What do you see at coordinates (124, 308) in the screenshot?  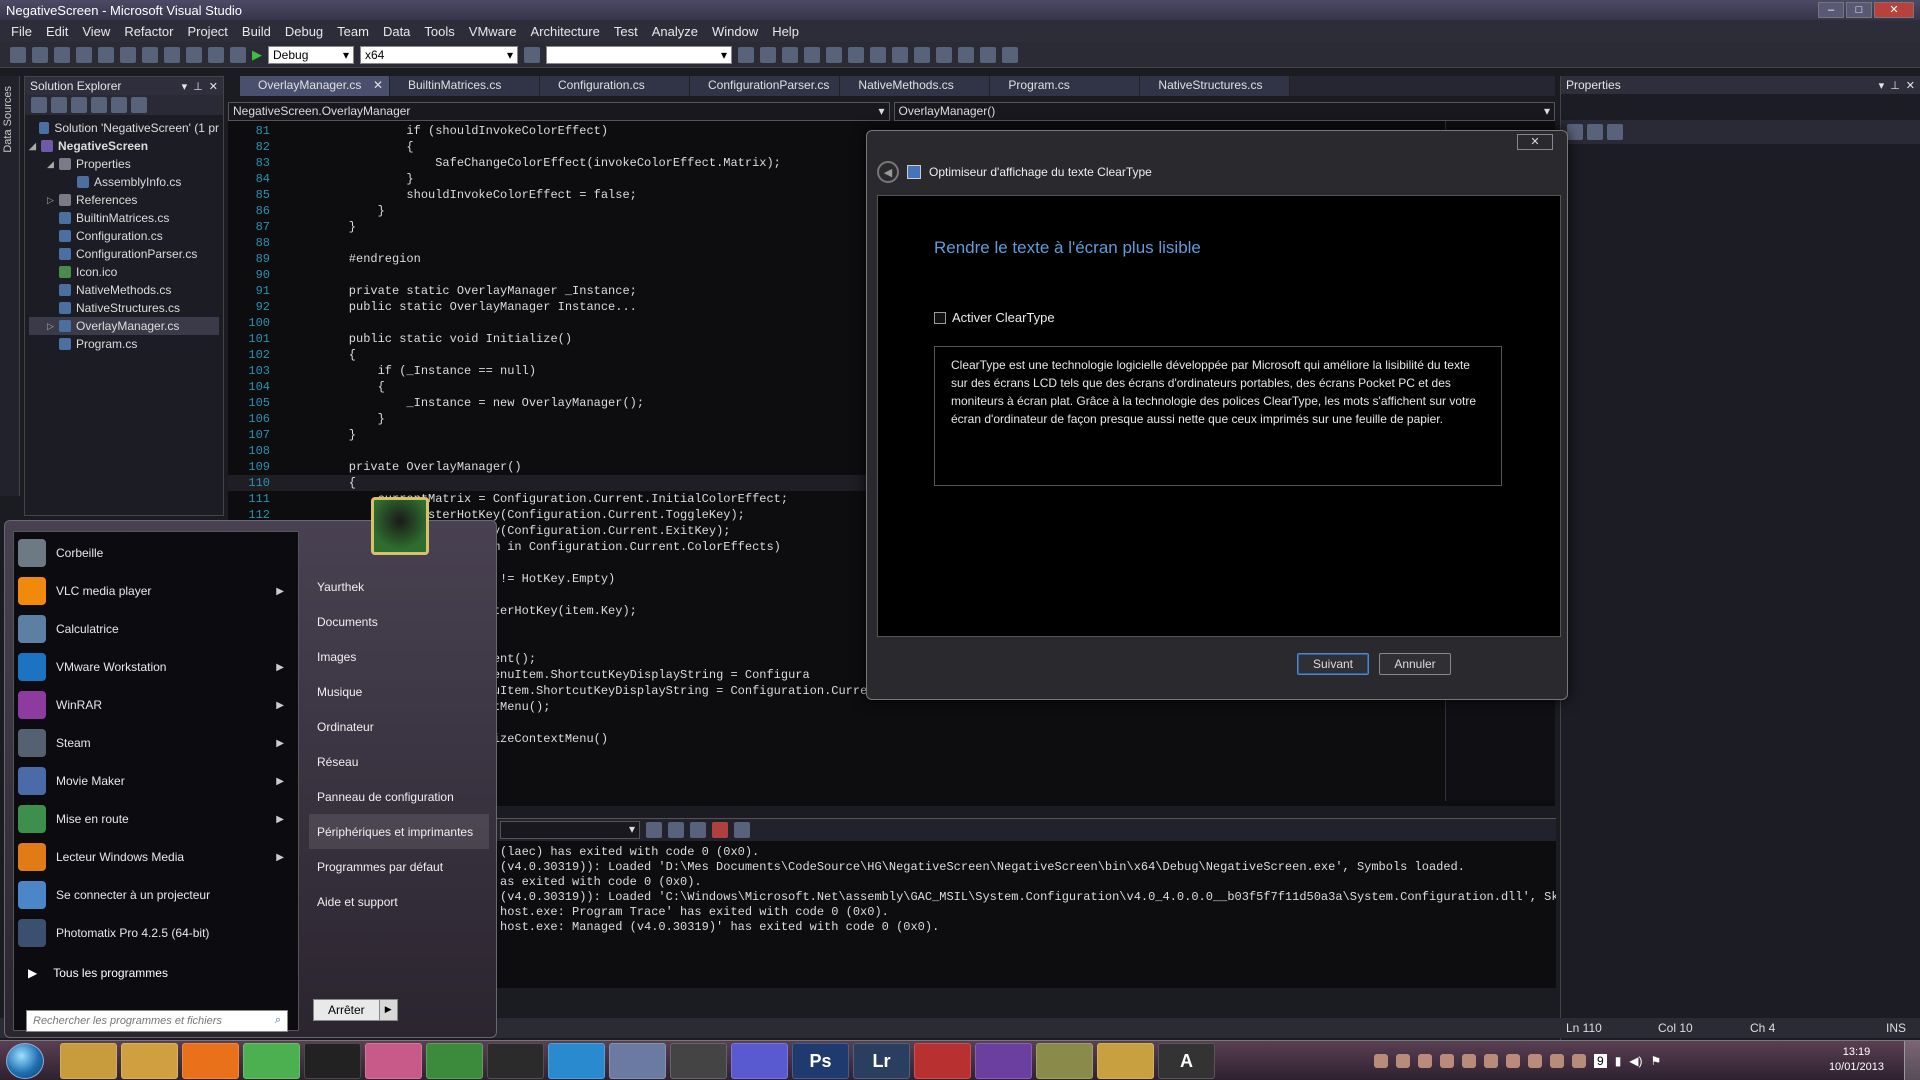 I see `tree-item-nativestructures: NativeStructures.cs` at bounding box center [124, 308].